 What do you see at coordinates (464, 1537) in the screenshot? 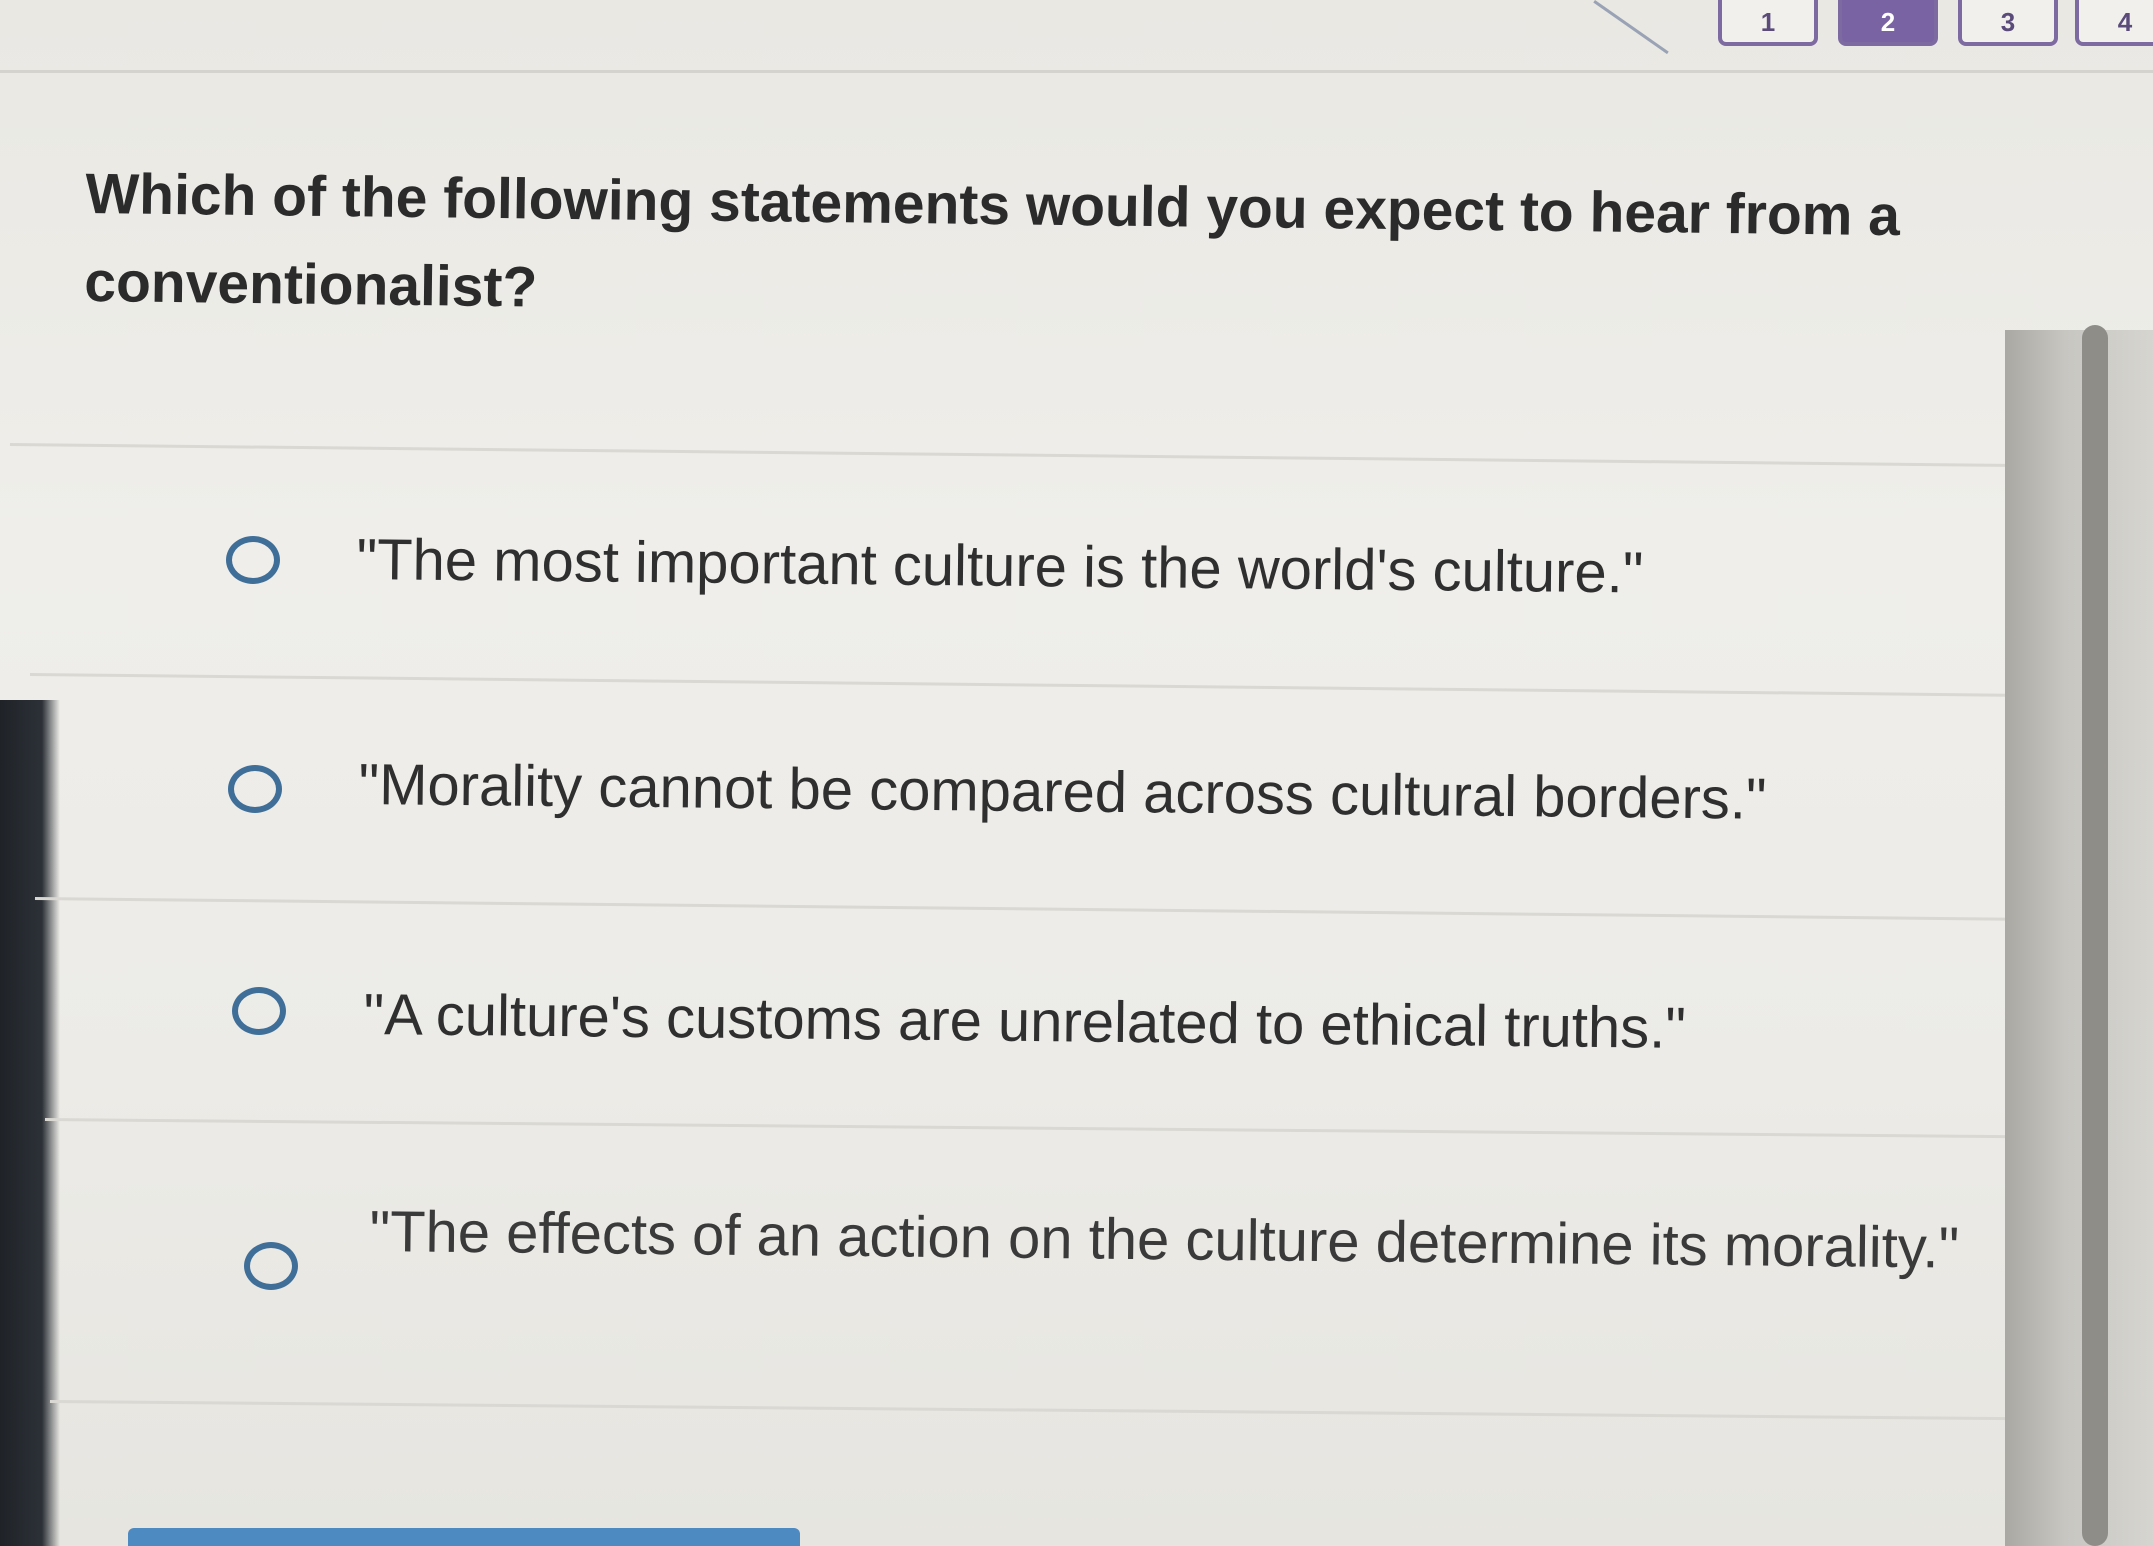
I see `next-button` at bounding box center [464, 1537].